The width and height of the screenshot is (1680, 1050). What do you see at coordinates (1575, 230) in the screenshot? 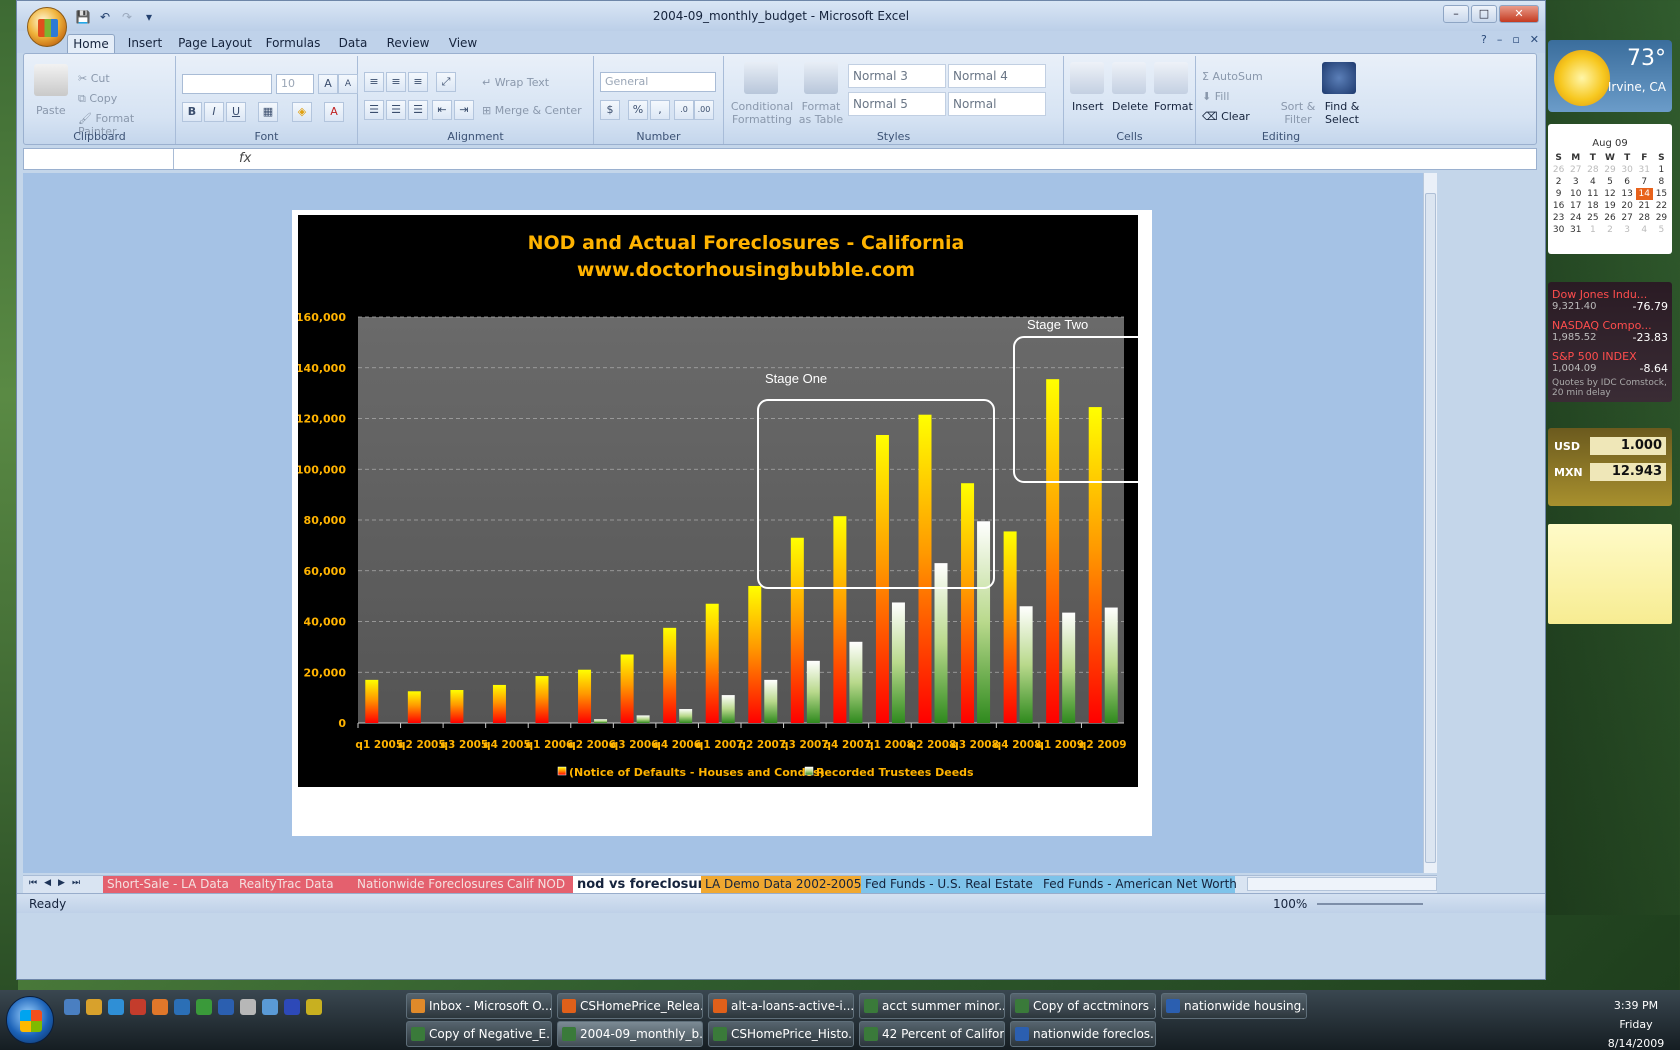
I see `calendar-day: 31` at bounding box center [1575, 230].